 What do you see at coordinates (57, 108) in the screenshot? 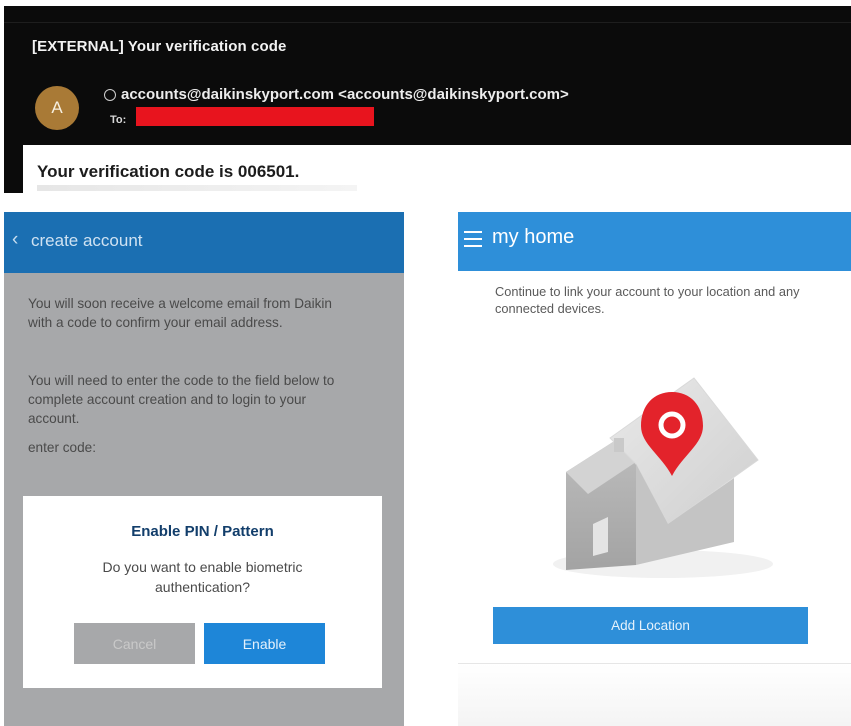
I see `sender-avatar: A` at bounding box center [57, 108].